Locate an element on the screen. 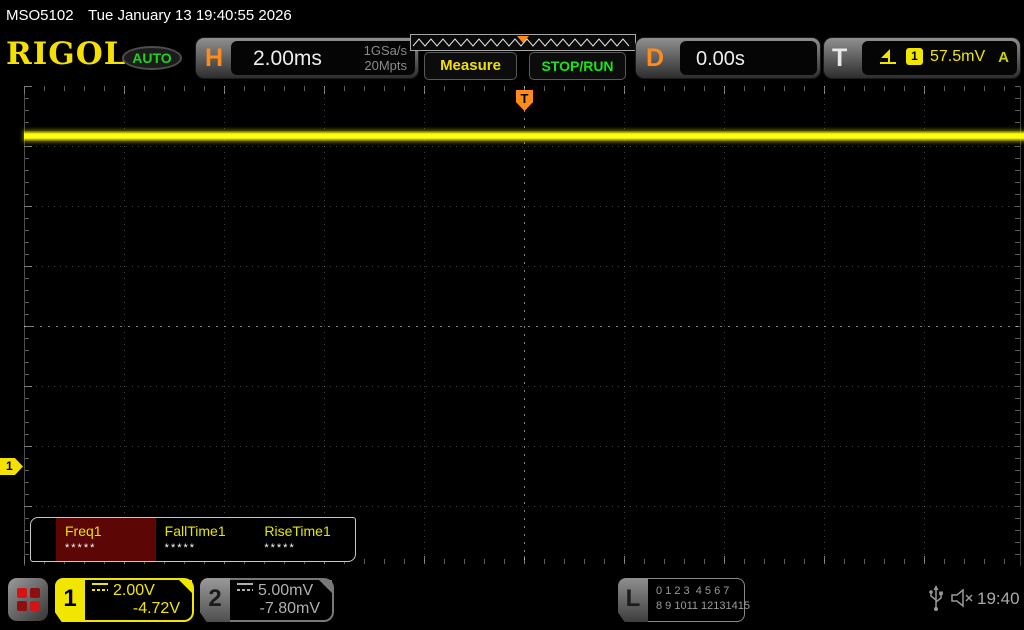  horizontal-label: H is located at coordinates (214, 58).